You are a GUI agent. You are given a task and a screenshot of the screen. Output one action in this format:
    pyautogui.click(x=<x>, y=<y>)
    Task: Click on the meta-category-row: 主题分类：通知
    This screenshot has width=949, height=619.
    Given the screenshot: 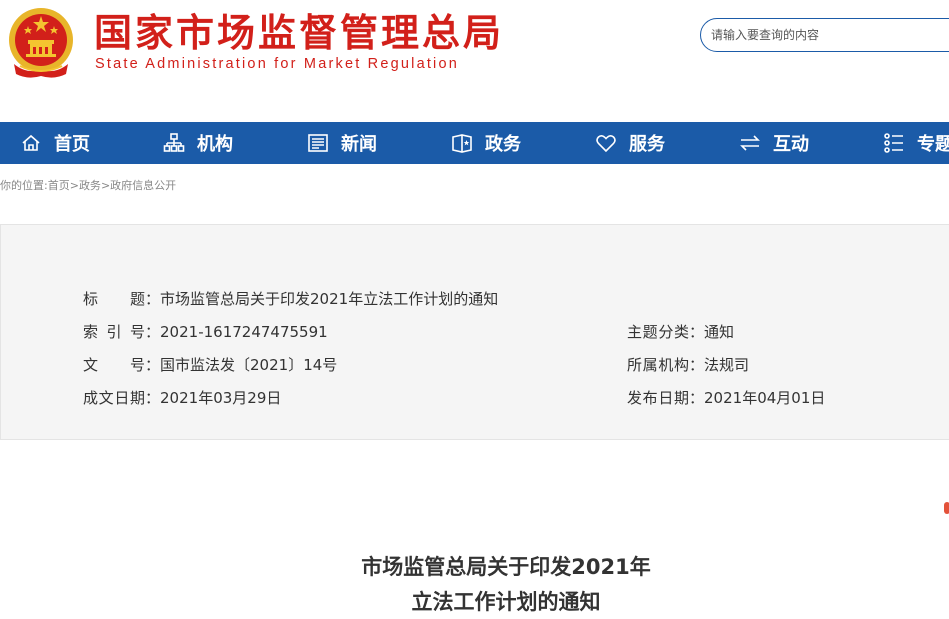 What is the action you would take?
    pyautogui.click(x=680, y=332)
    